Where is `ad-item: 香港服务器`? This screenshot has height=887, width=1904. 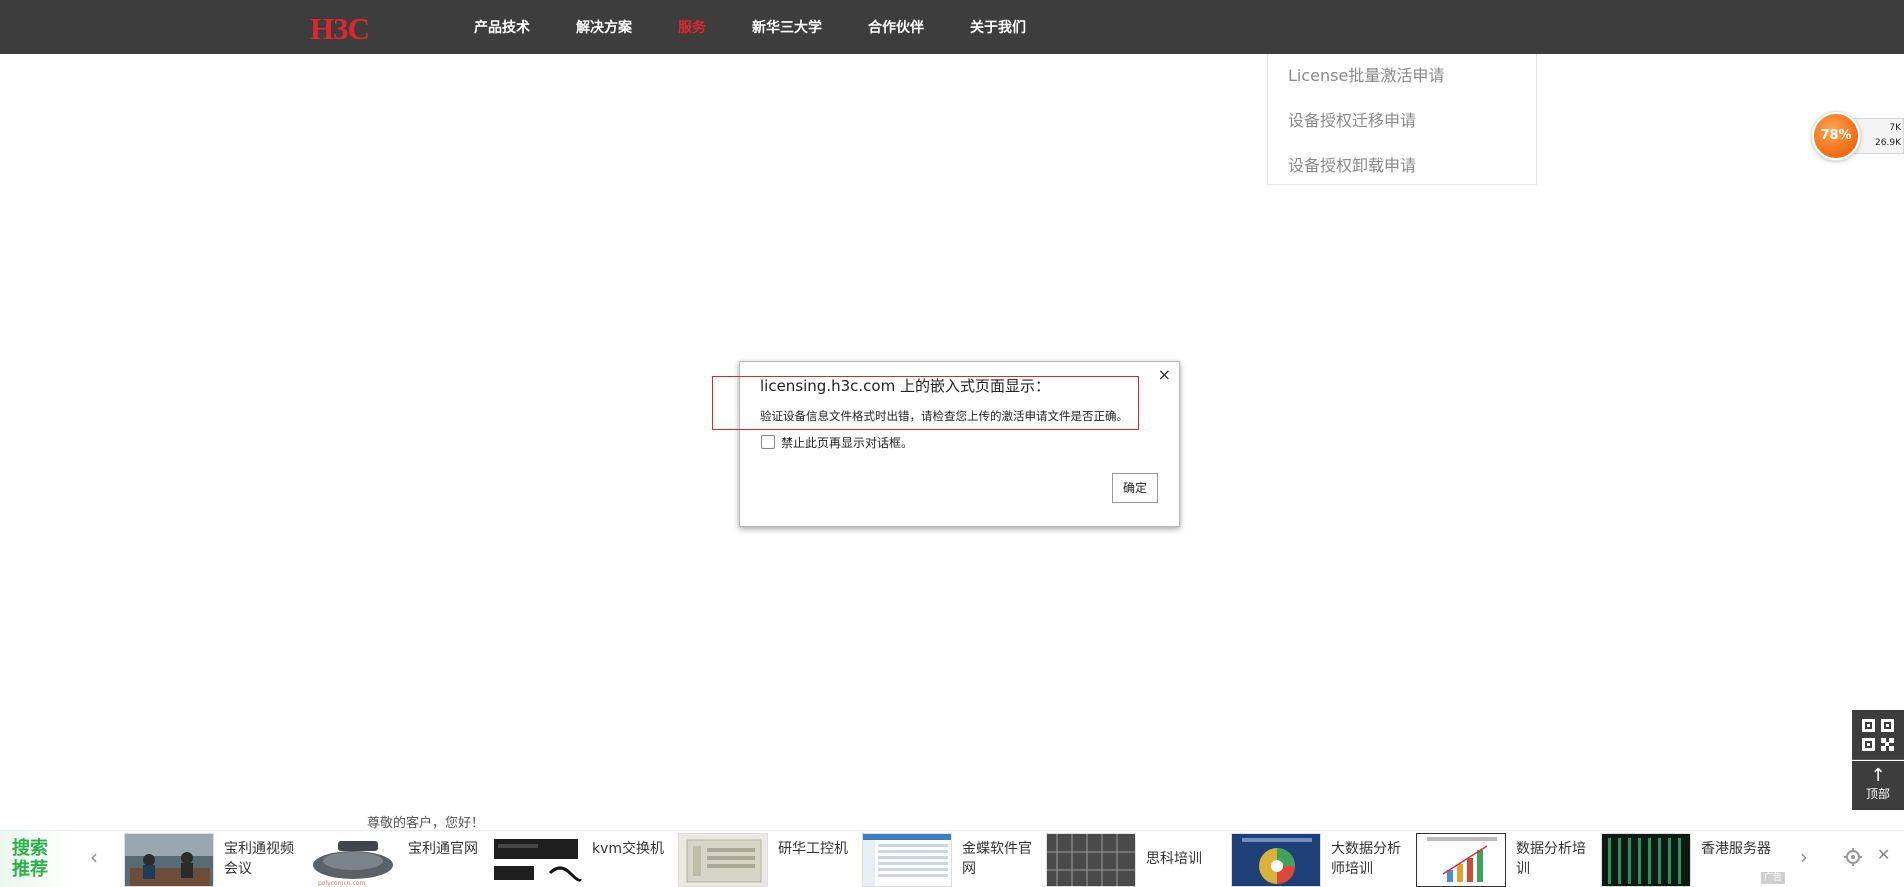
ad-item: 香港服务器 is located at coordinates (1691, 860).